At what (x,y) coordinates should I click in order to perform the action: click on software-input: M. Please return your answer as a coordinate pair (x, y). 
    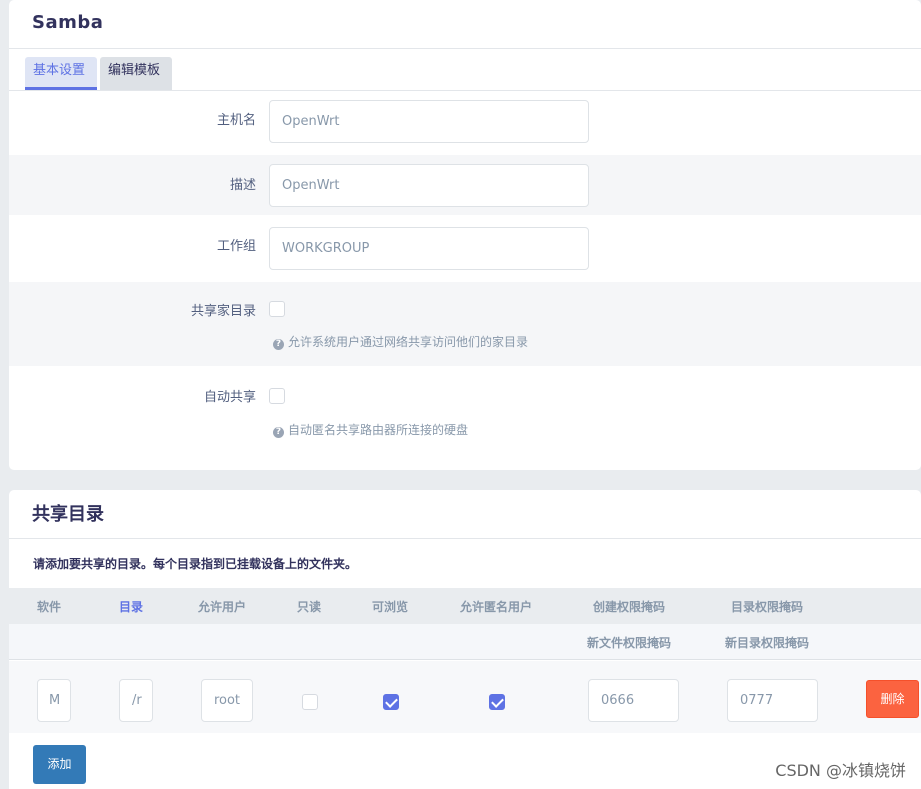
    Looking at the image, I should click on (54, 700).